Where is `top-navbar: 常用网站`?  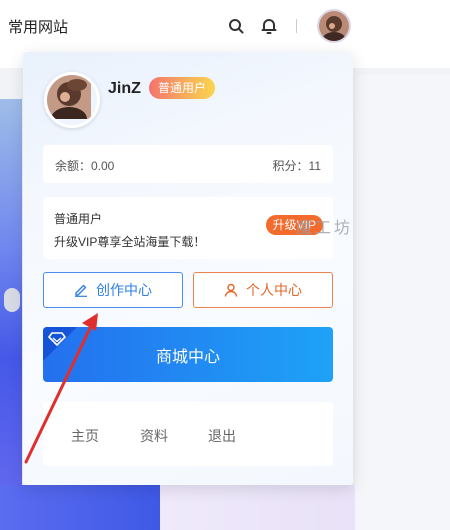 top-navbar: 常用网站 is located at coordinates (225, 26).